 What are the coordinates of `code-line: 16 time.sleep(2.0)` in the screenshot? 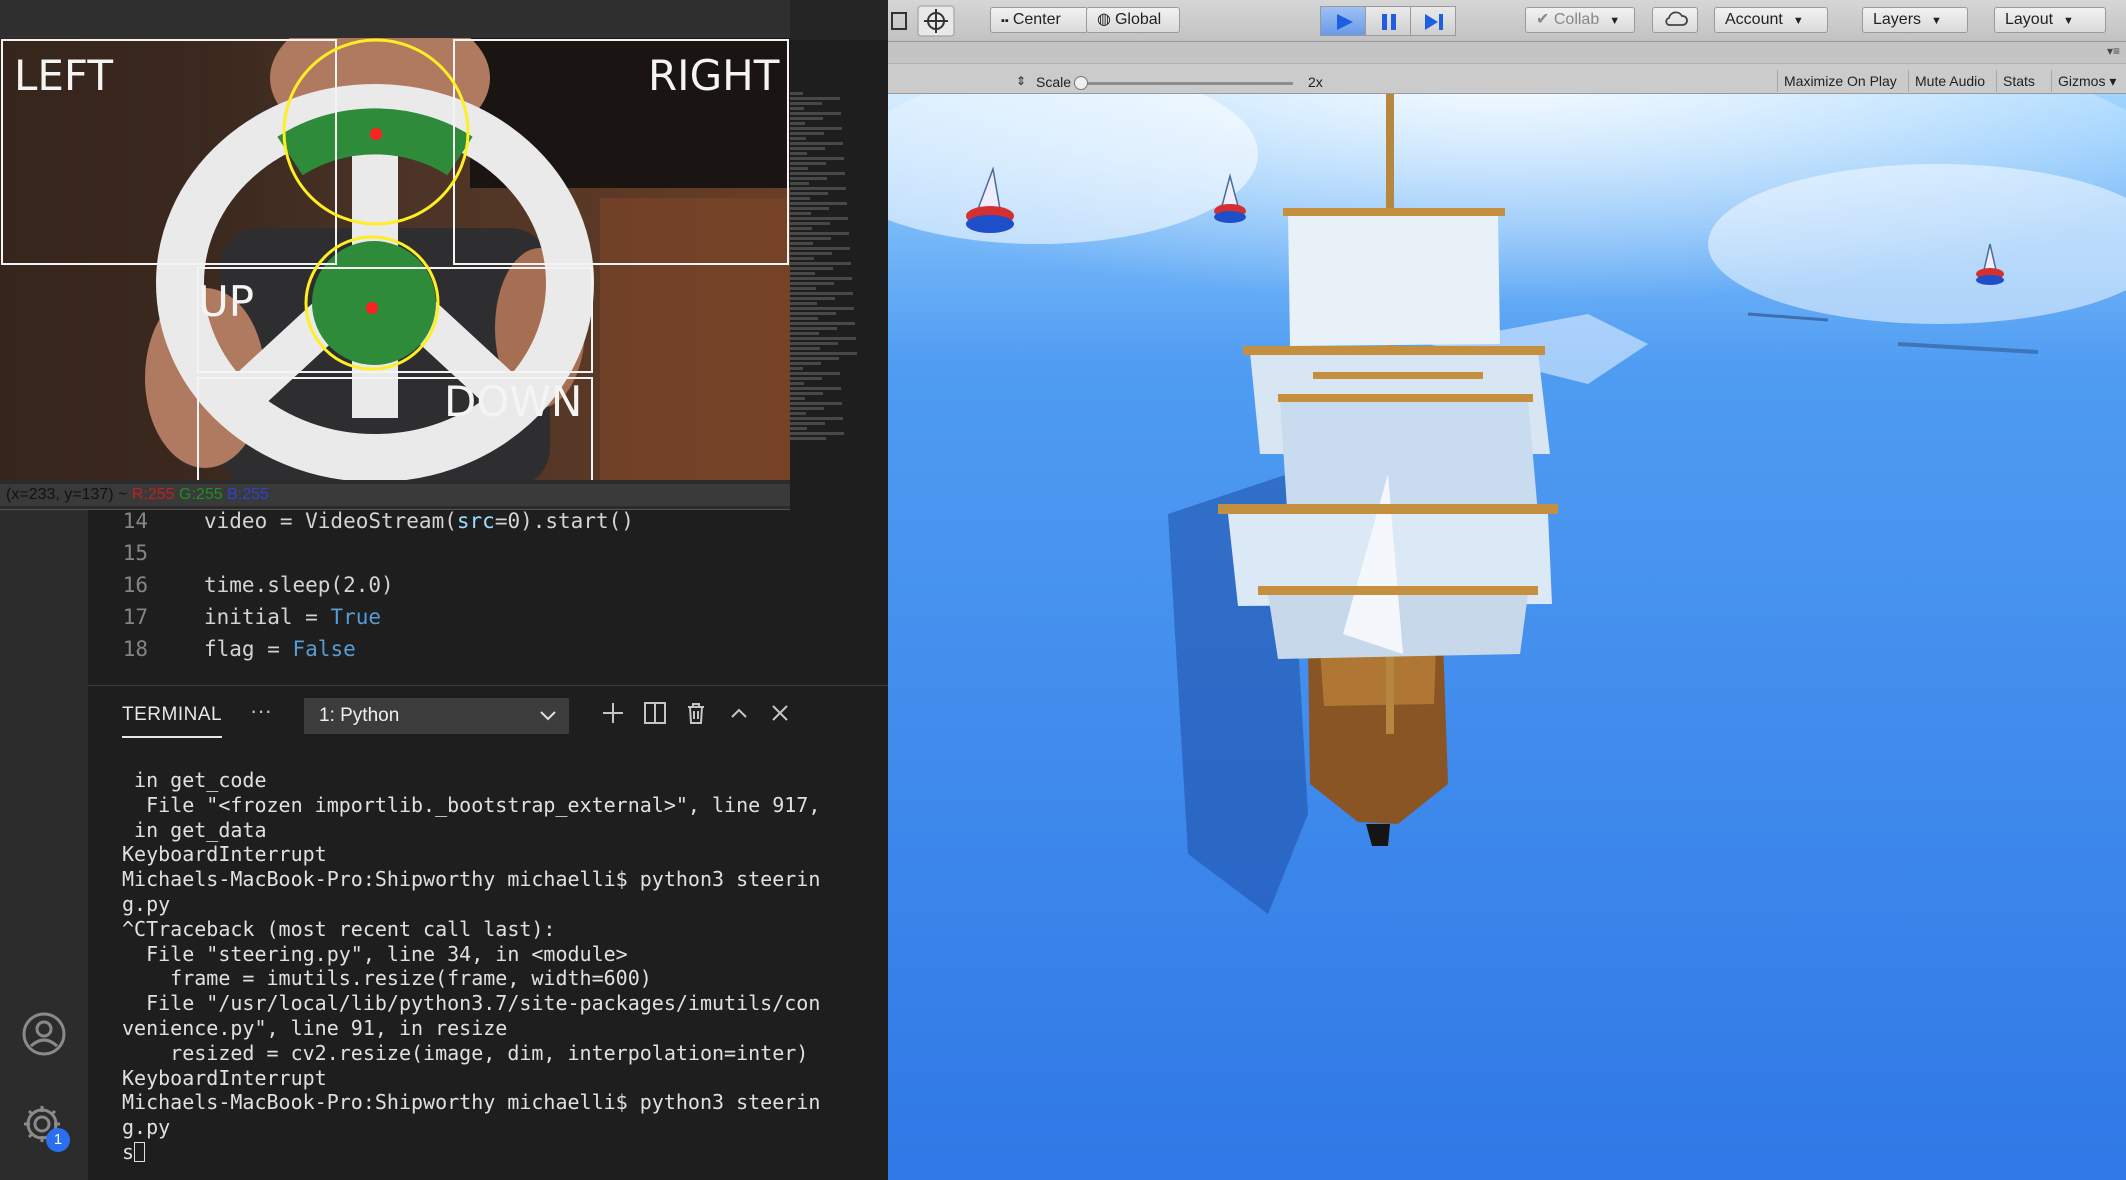 It's located at (435, 585).